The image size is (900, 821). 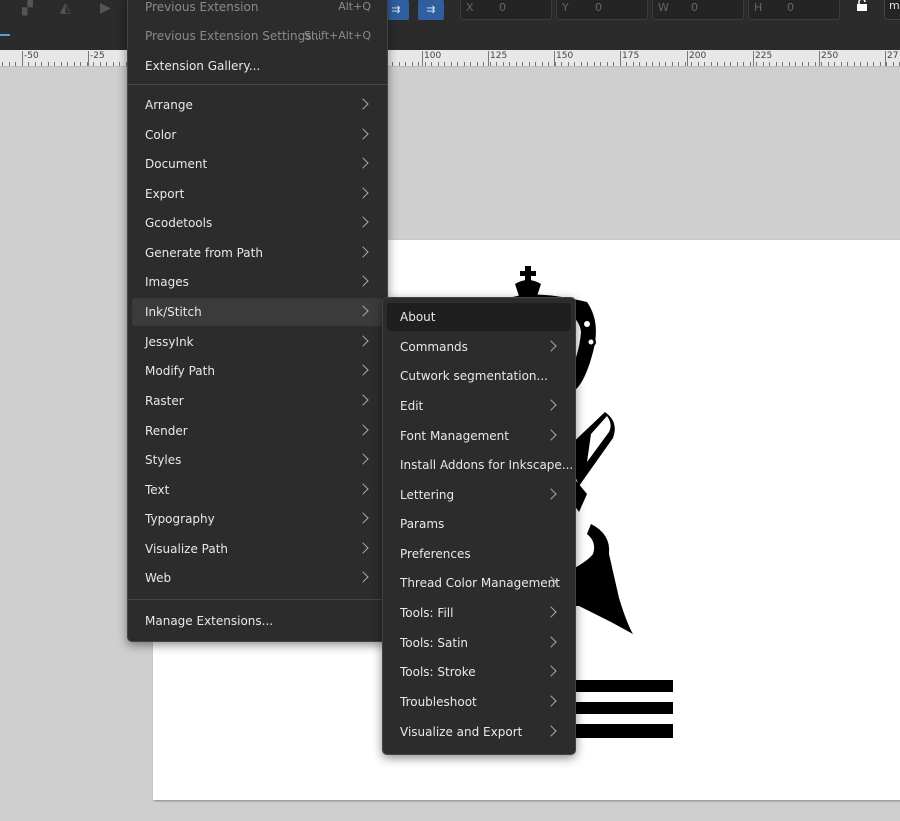 What do you see at coordinates (865, 8) in the screenshot?
I see `lock-ratio-icon` at bounding box center [865, 8].